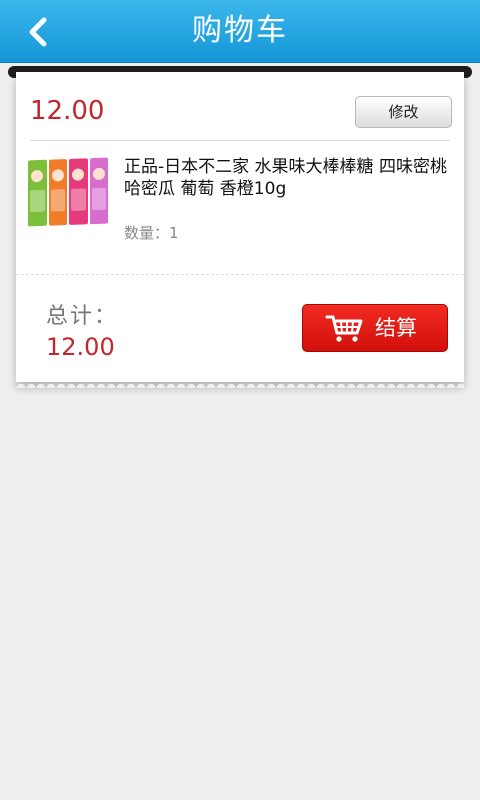  I want to click on checkout-button: 结算, so click(375, 328).